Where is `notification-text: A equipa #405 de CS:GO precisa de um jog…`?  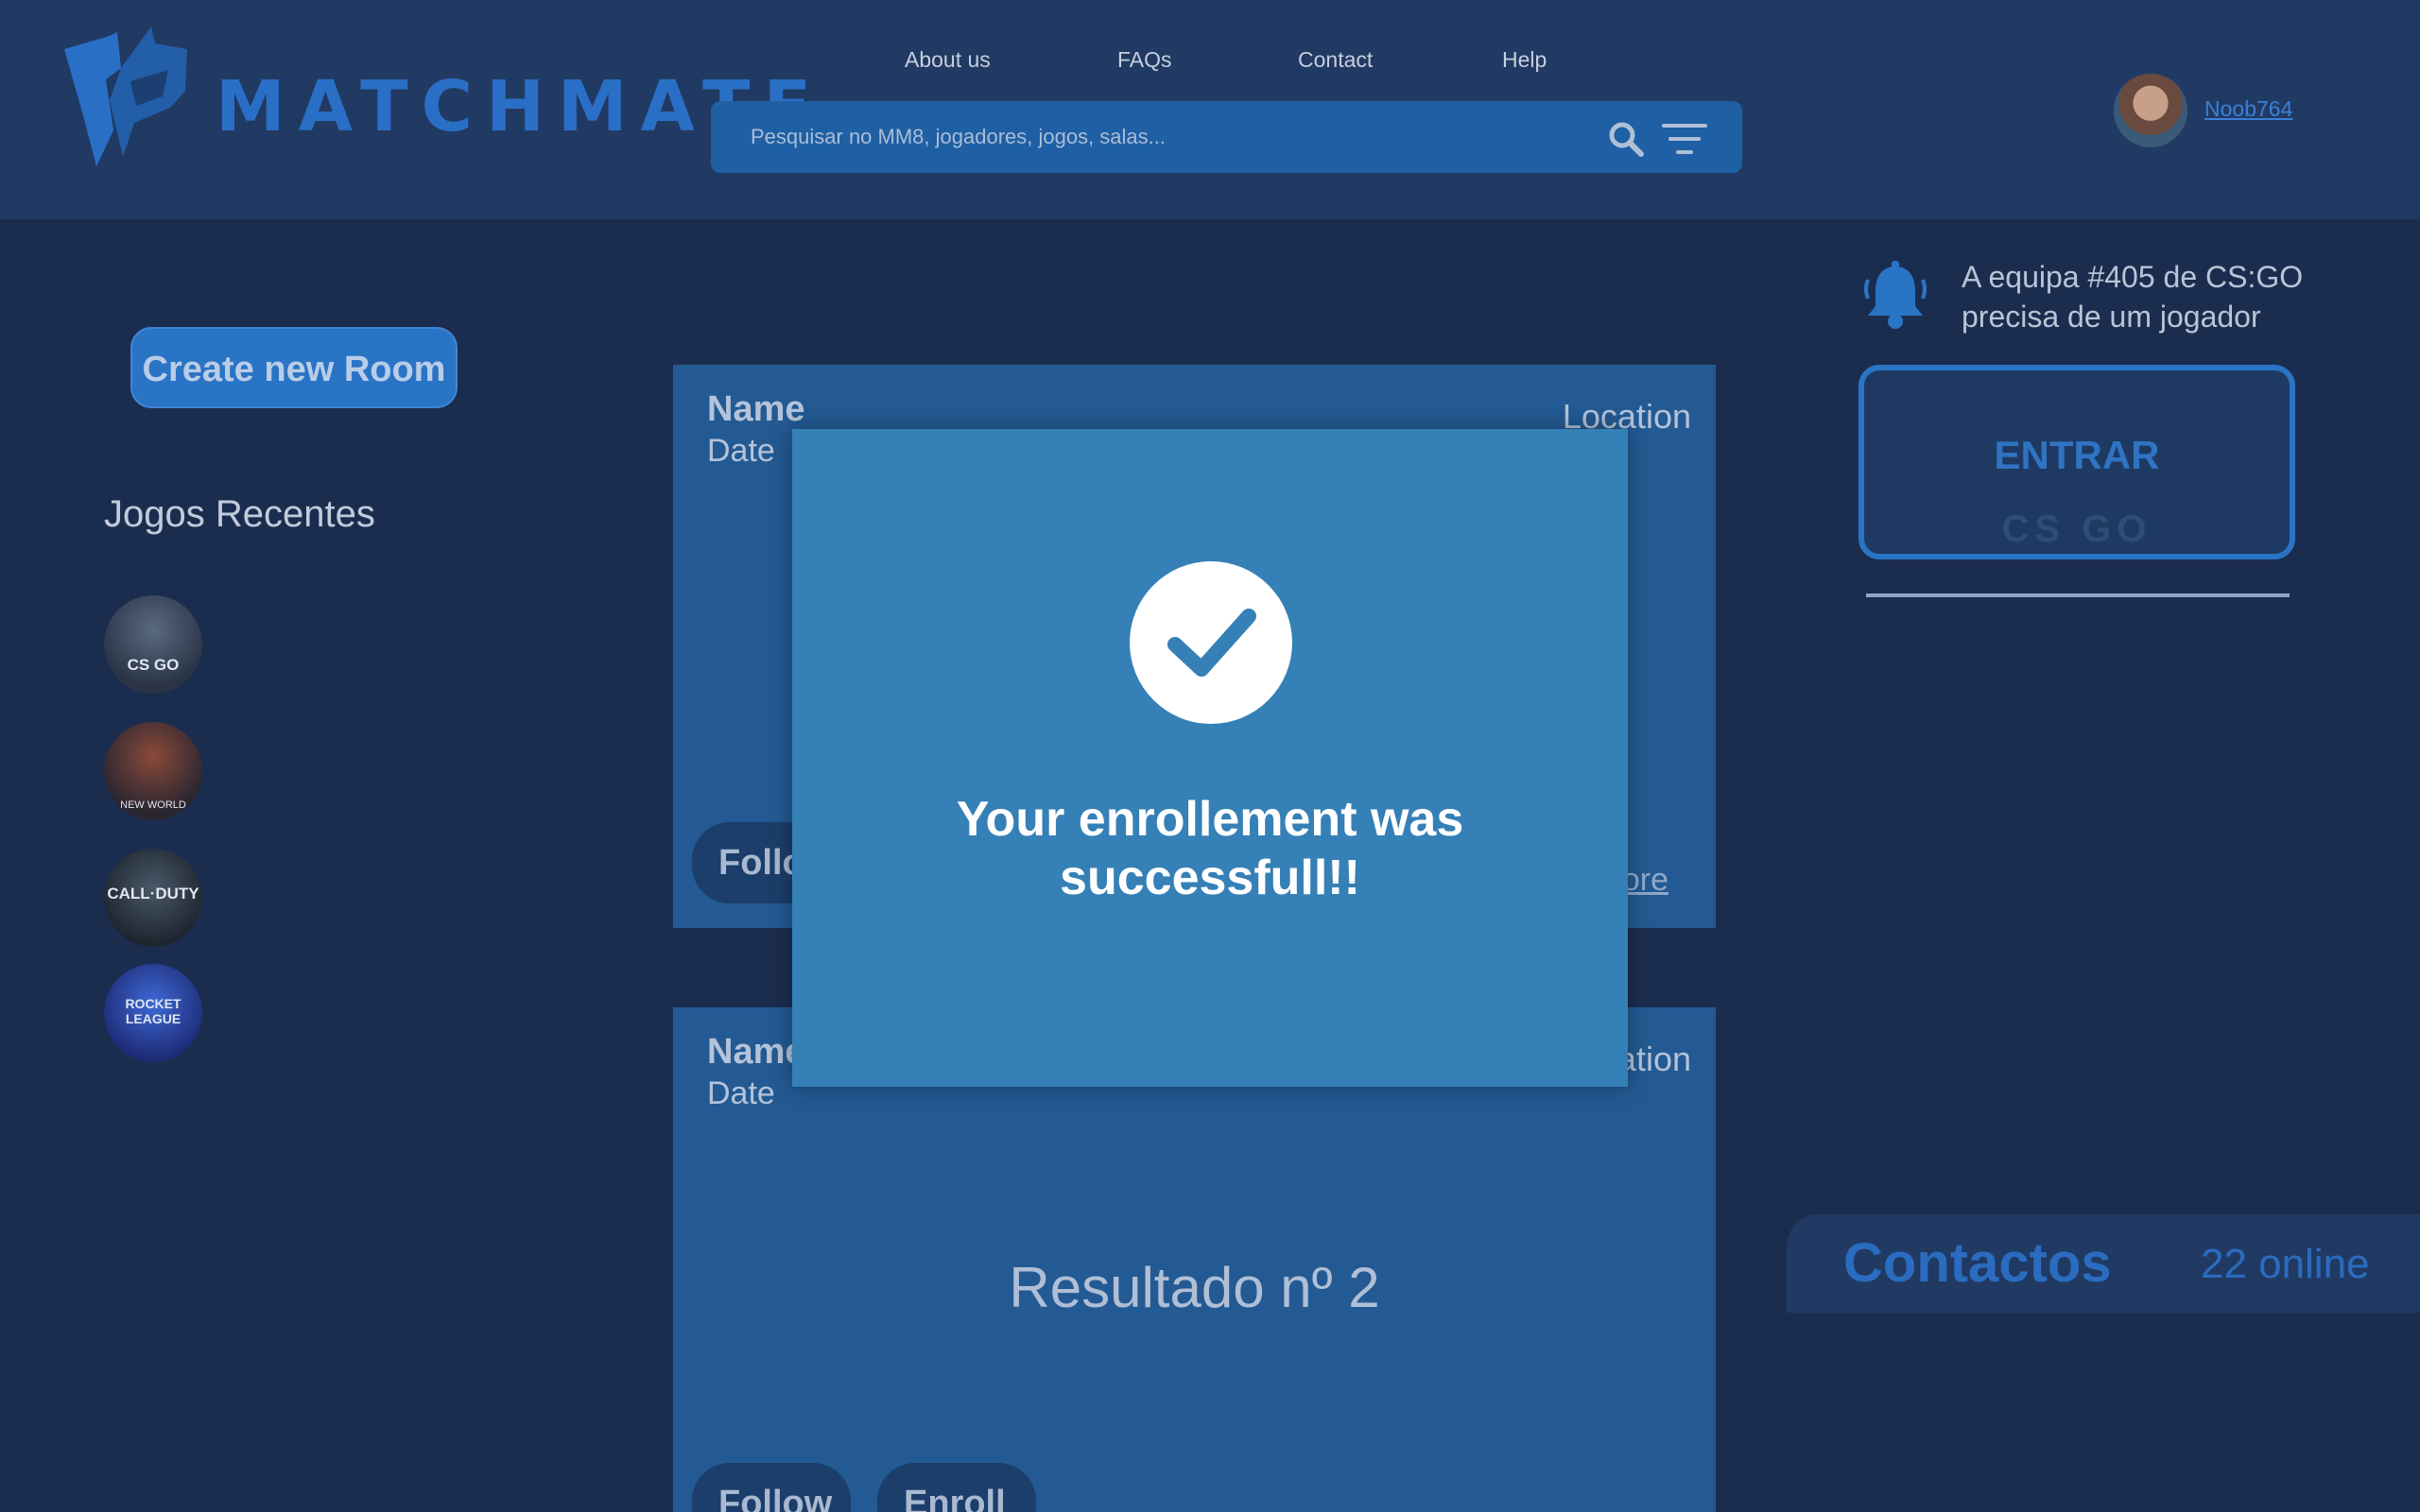
notification-text: A equipa #405 de CS:GO precisa de um jog… is located at coordinates (2132, 296).